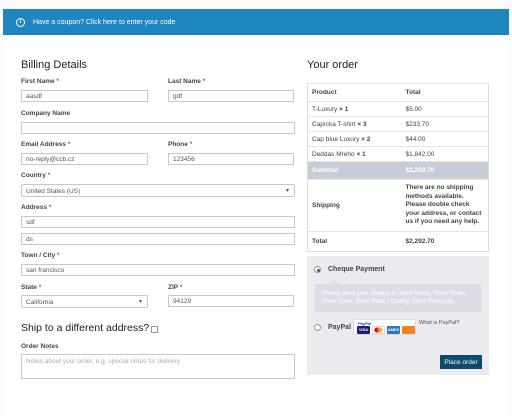  What do you see at coordinates (158, 222) in the screenshot?
I see `address-line1-input: sdf` at bounding box center [158, 222].